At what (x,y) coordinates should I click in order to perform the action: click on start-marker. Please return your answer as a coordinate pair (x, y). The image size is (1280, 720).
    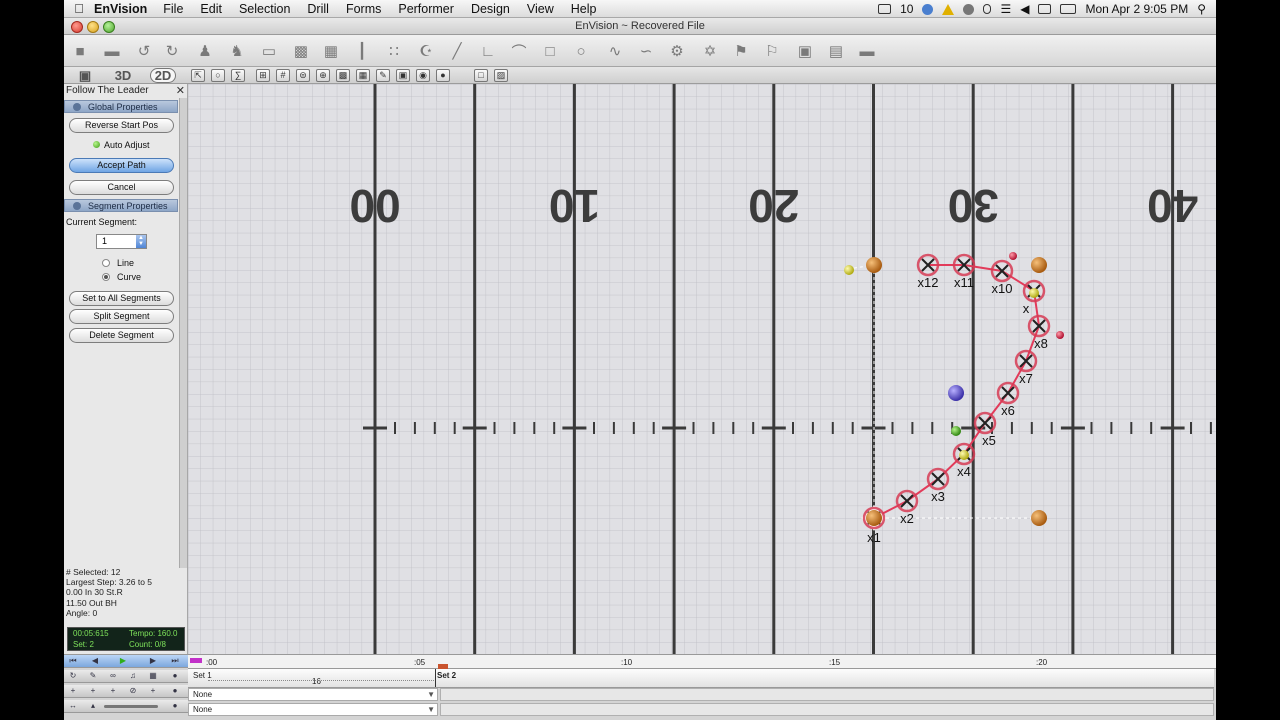
    Looking at the image, I should click on (196, 660).